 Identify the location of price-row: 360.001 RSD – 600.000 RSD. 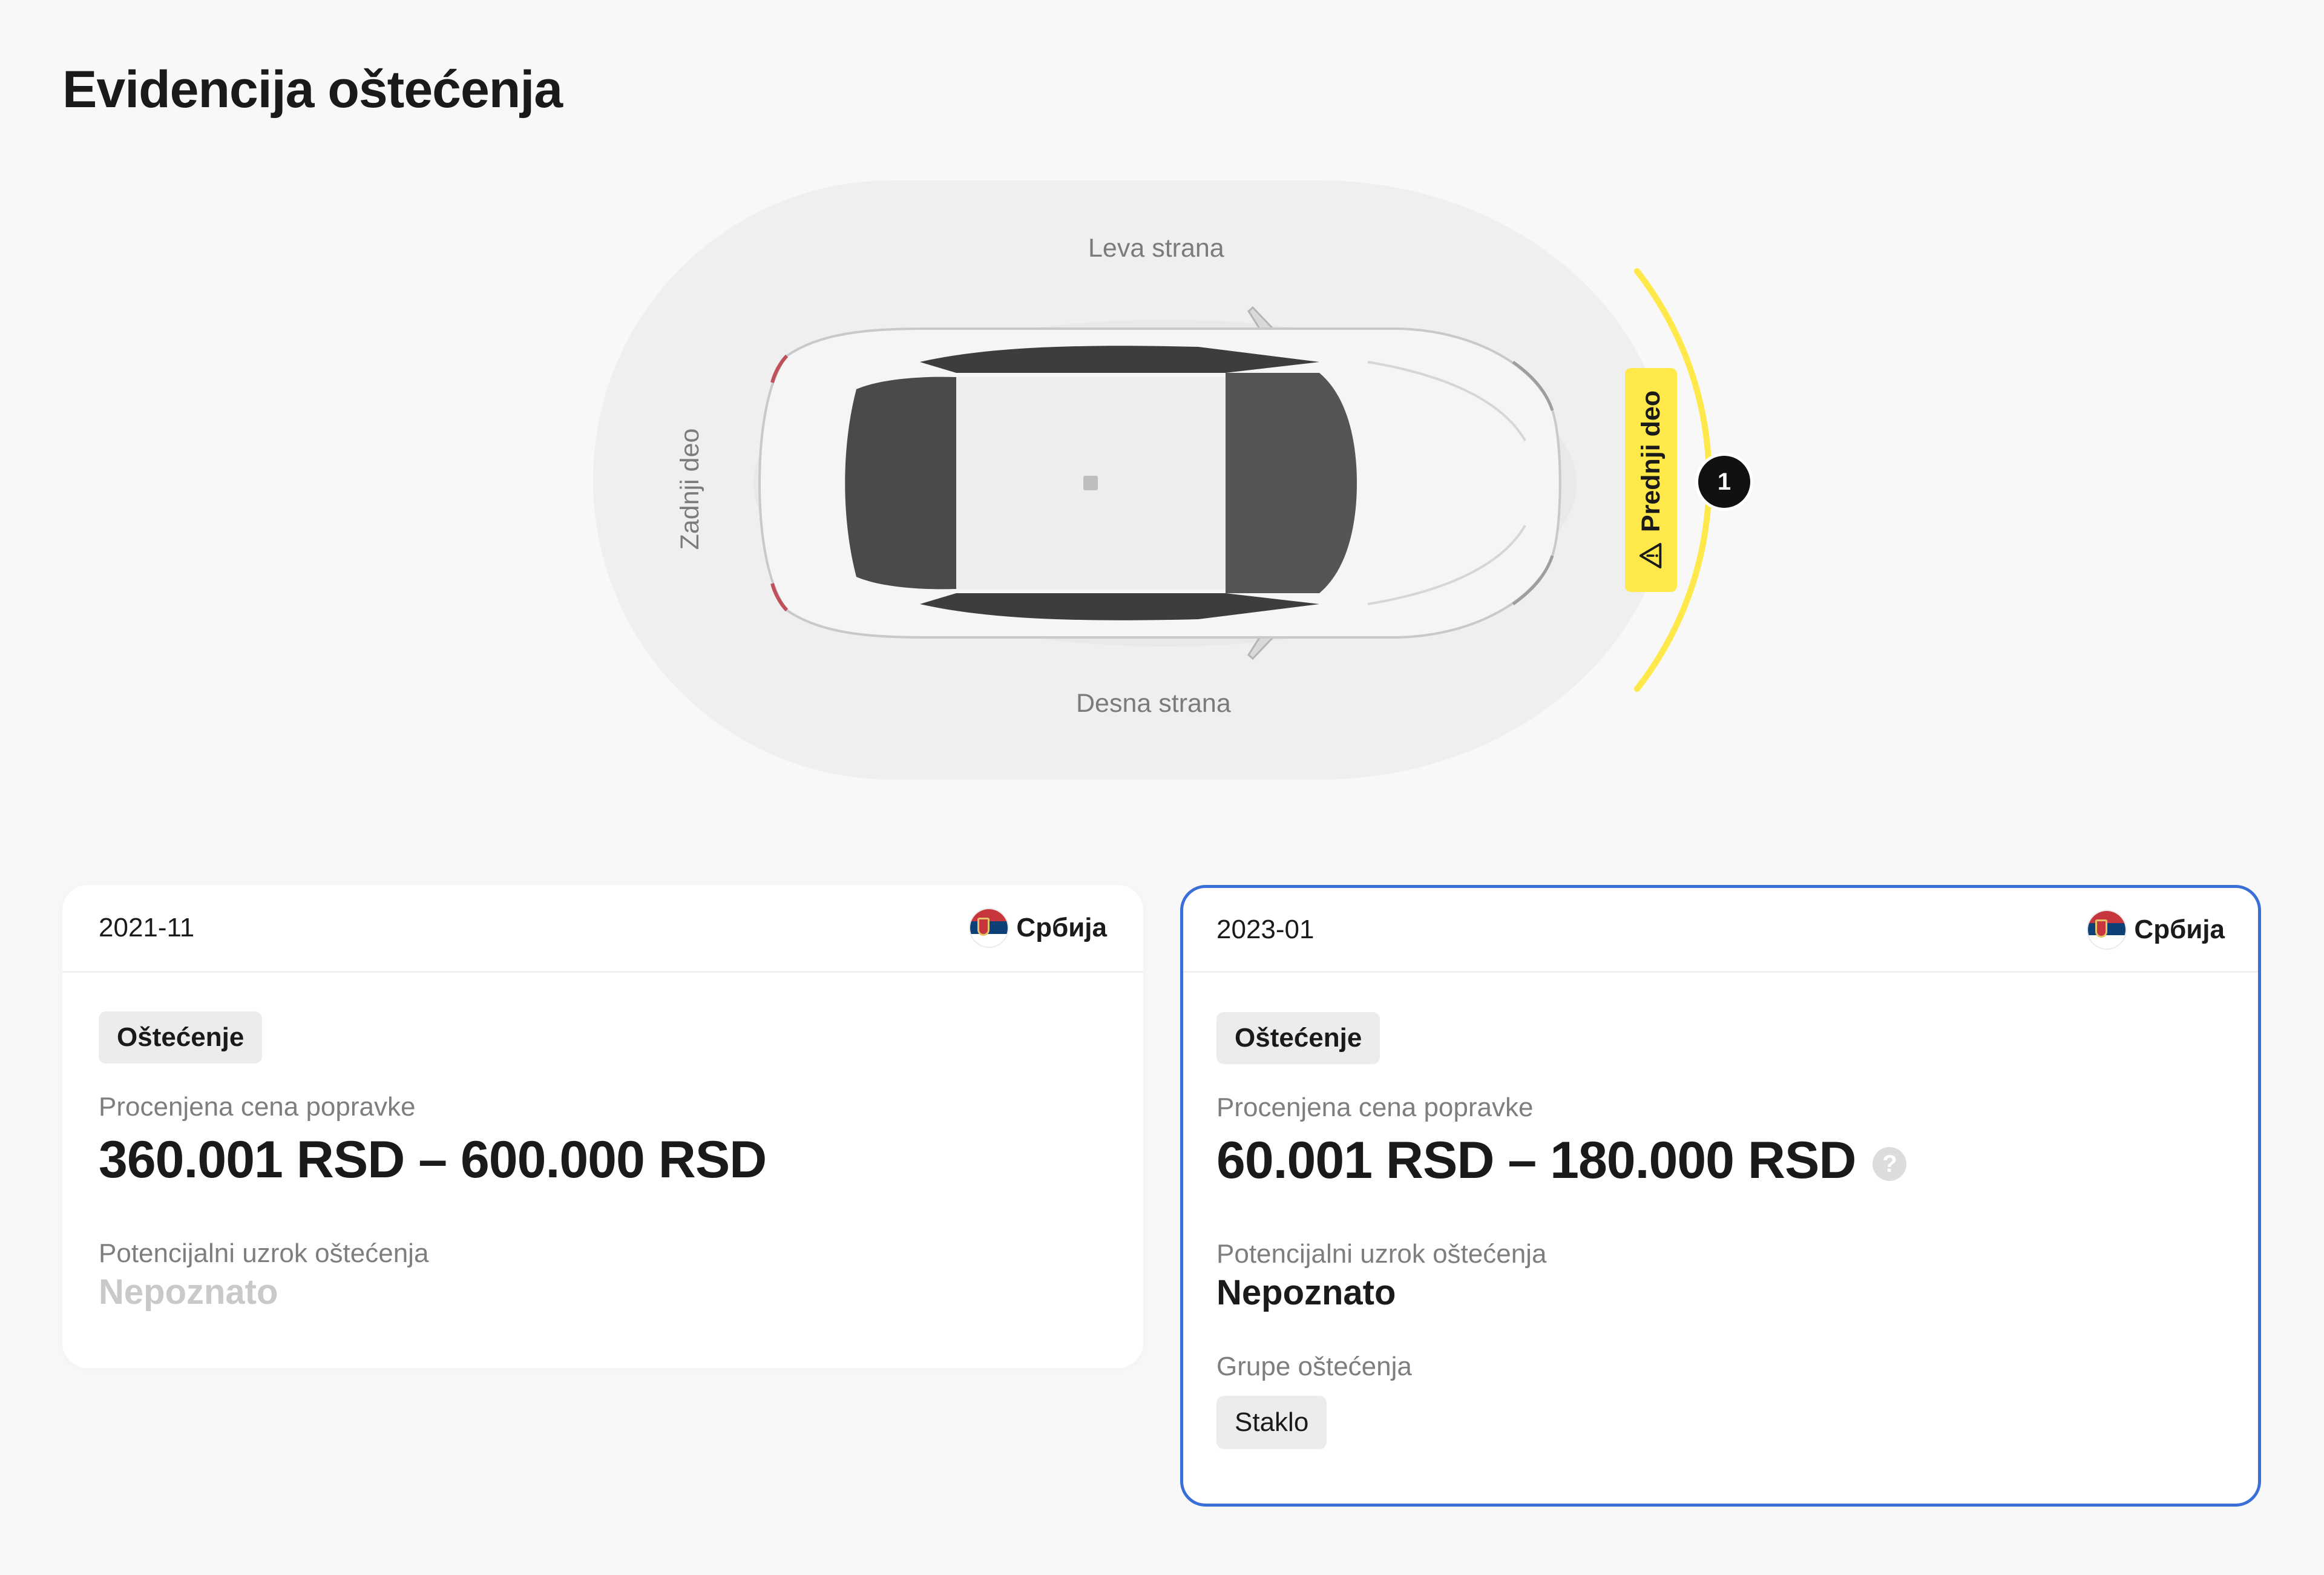
(603, 1159).